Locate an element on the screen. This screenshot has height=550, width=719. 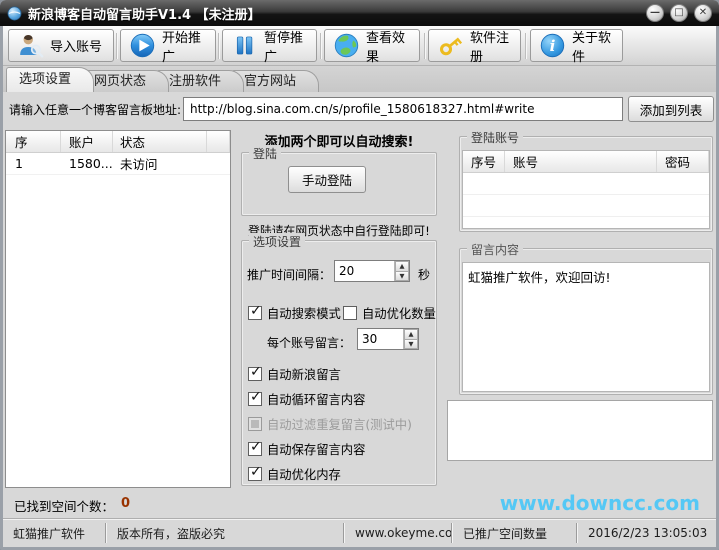
toolbar-button-label: 开始推广 is located at coordinates (182, 47).